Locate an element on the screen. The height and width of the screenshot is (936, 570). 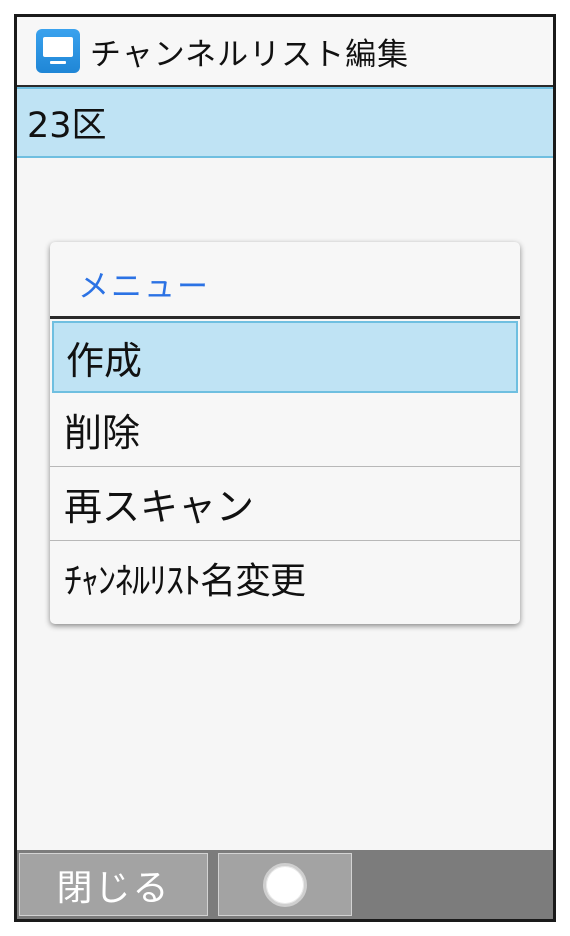
menu-title: メニュー is located at coordinates (285, 280).